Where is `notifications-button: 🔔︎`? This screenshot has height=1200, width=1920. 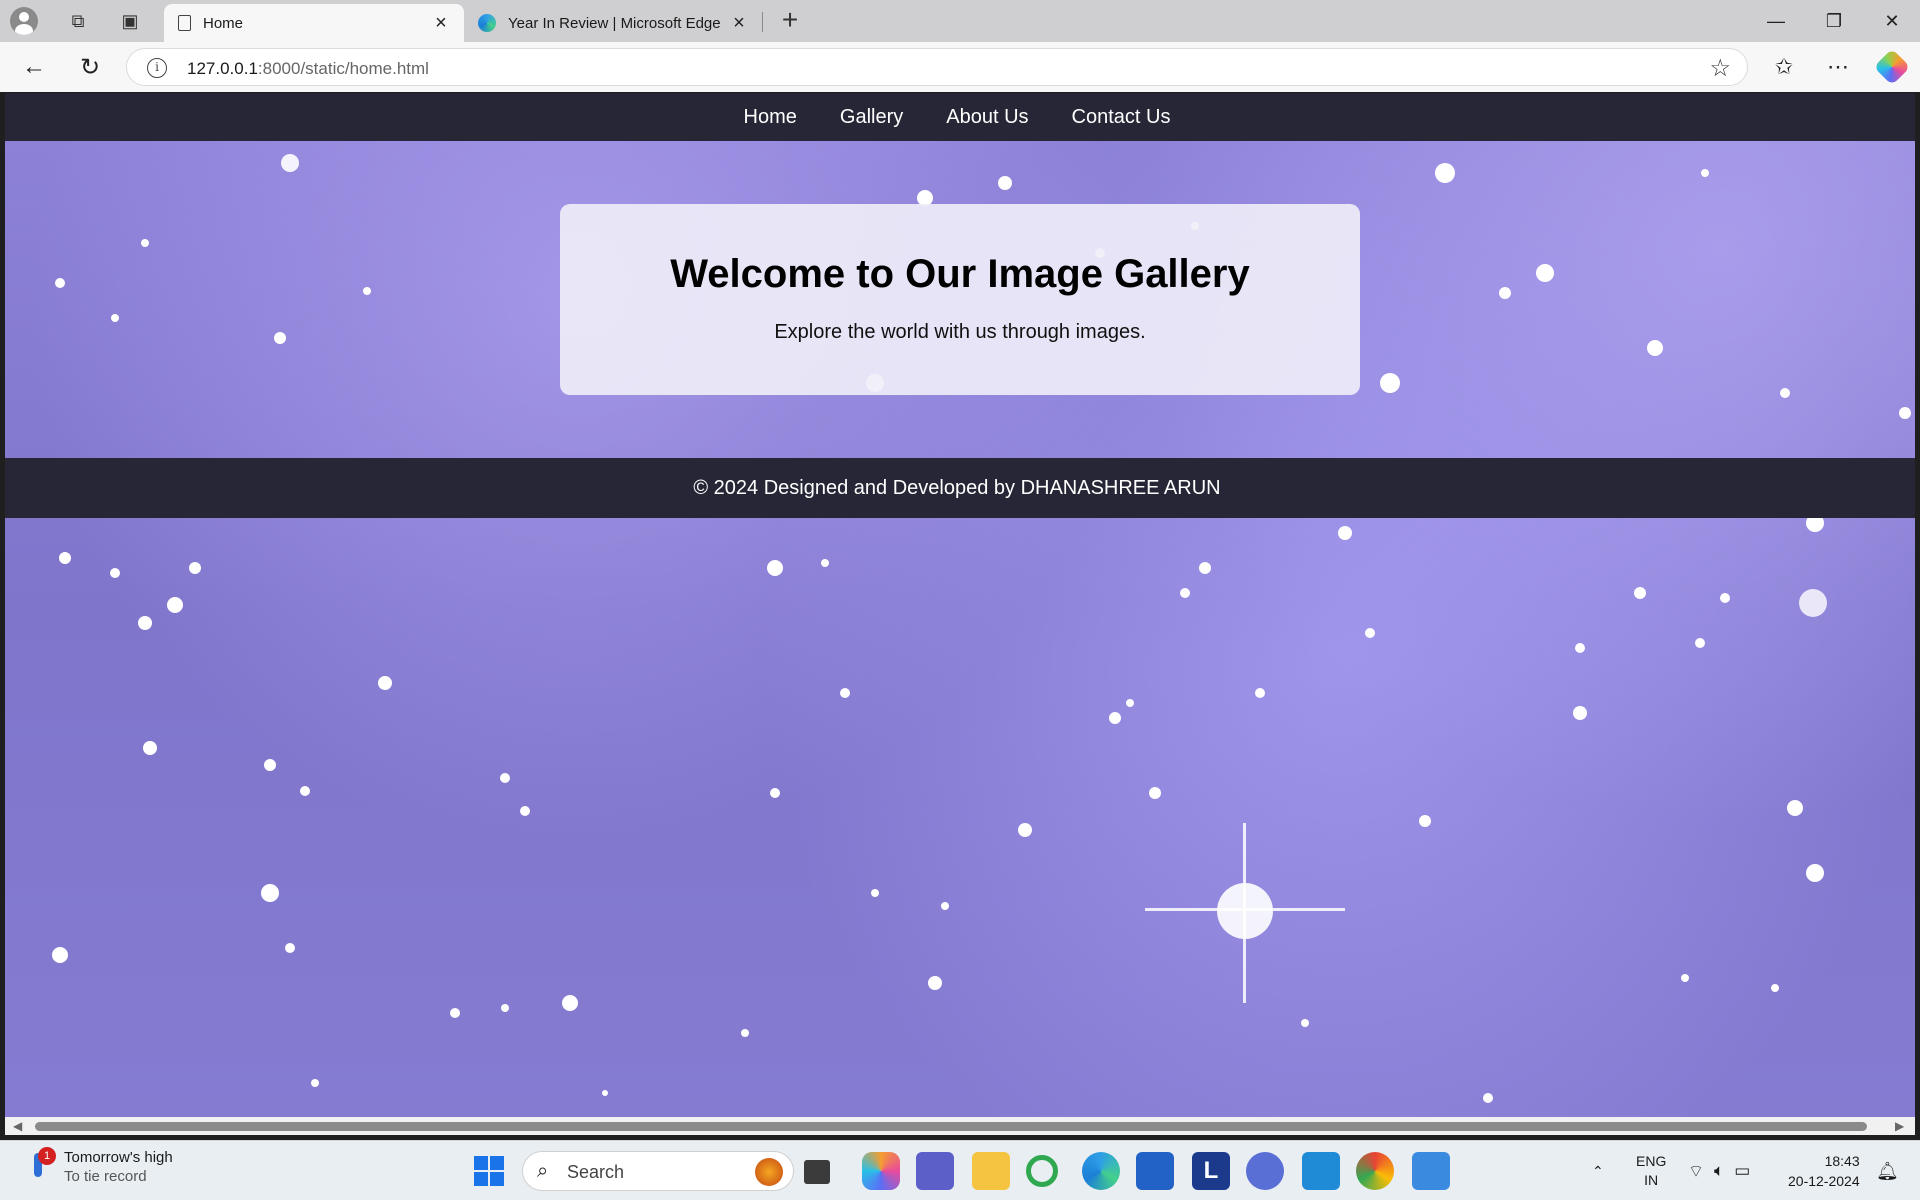
notifications-button: 🔔︎ is located at coordinates (1887, 1170).